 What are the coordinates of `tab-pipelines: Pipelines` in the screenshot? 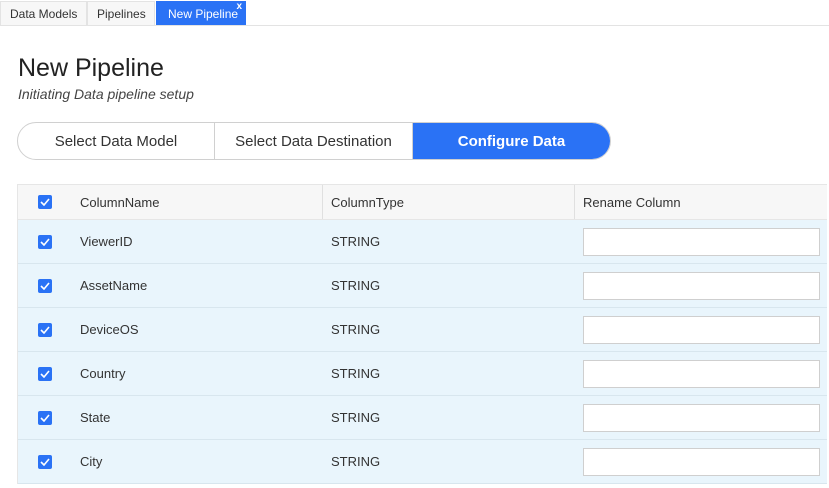 It's located at (121, 13).